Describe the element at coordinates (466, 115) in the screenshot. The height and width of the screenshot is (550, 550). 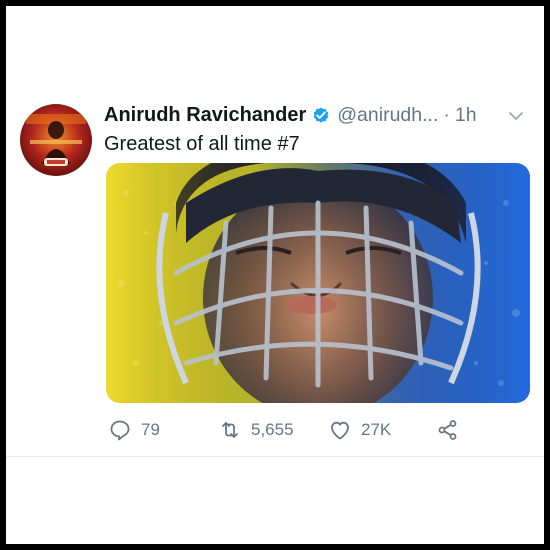
I see `tweet-timestamp: 1h` at that location.